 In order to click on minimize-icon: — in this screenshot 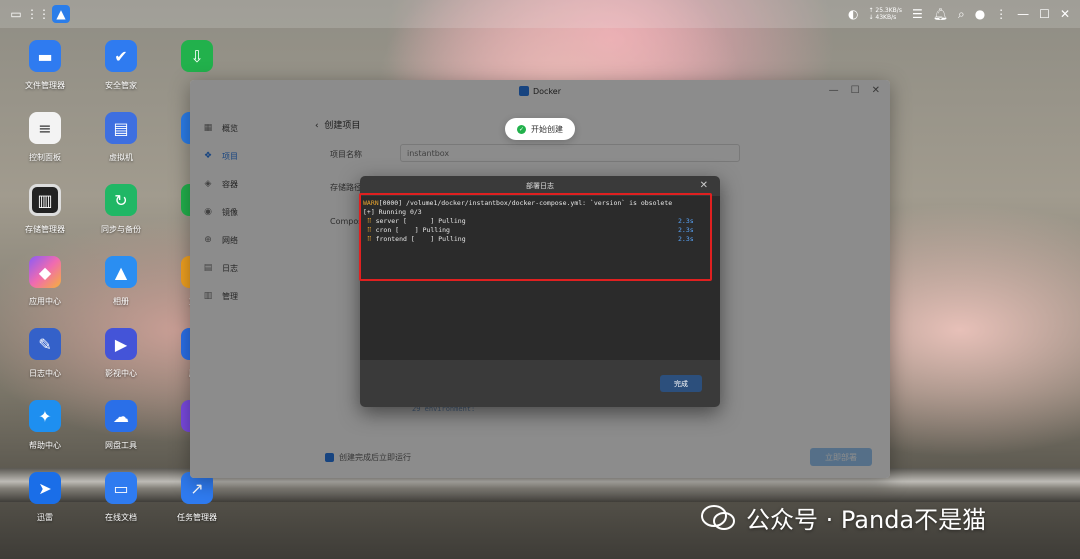, I will do `click(1023, 14)`.